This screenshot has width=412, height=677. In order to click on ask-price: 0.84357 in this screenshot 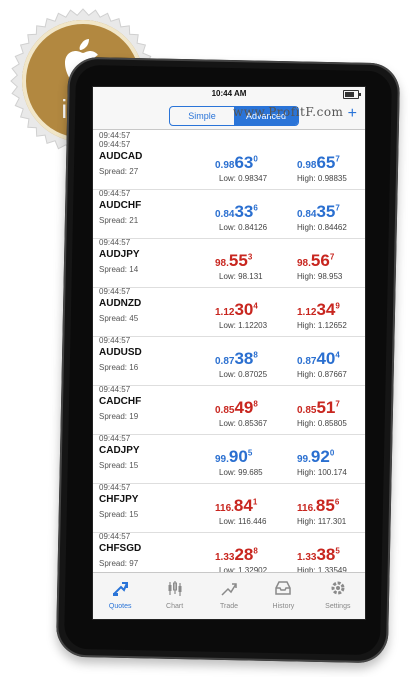, I will do `click(318, 212)`.